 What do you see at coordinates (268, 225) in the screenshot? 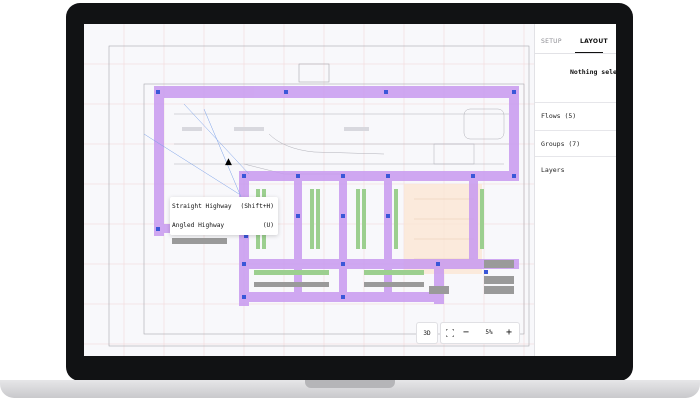
I see `menu-item-shortcut: (U)` at bounding box center [268, 225].